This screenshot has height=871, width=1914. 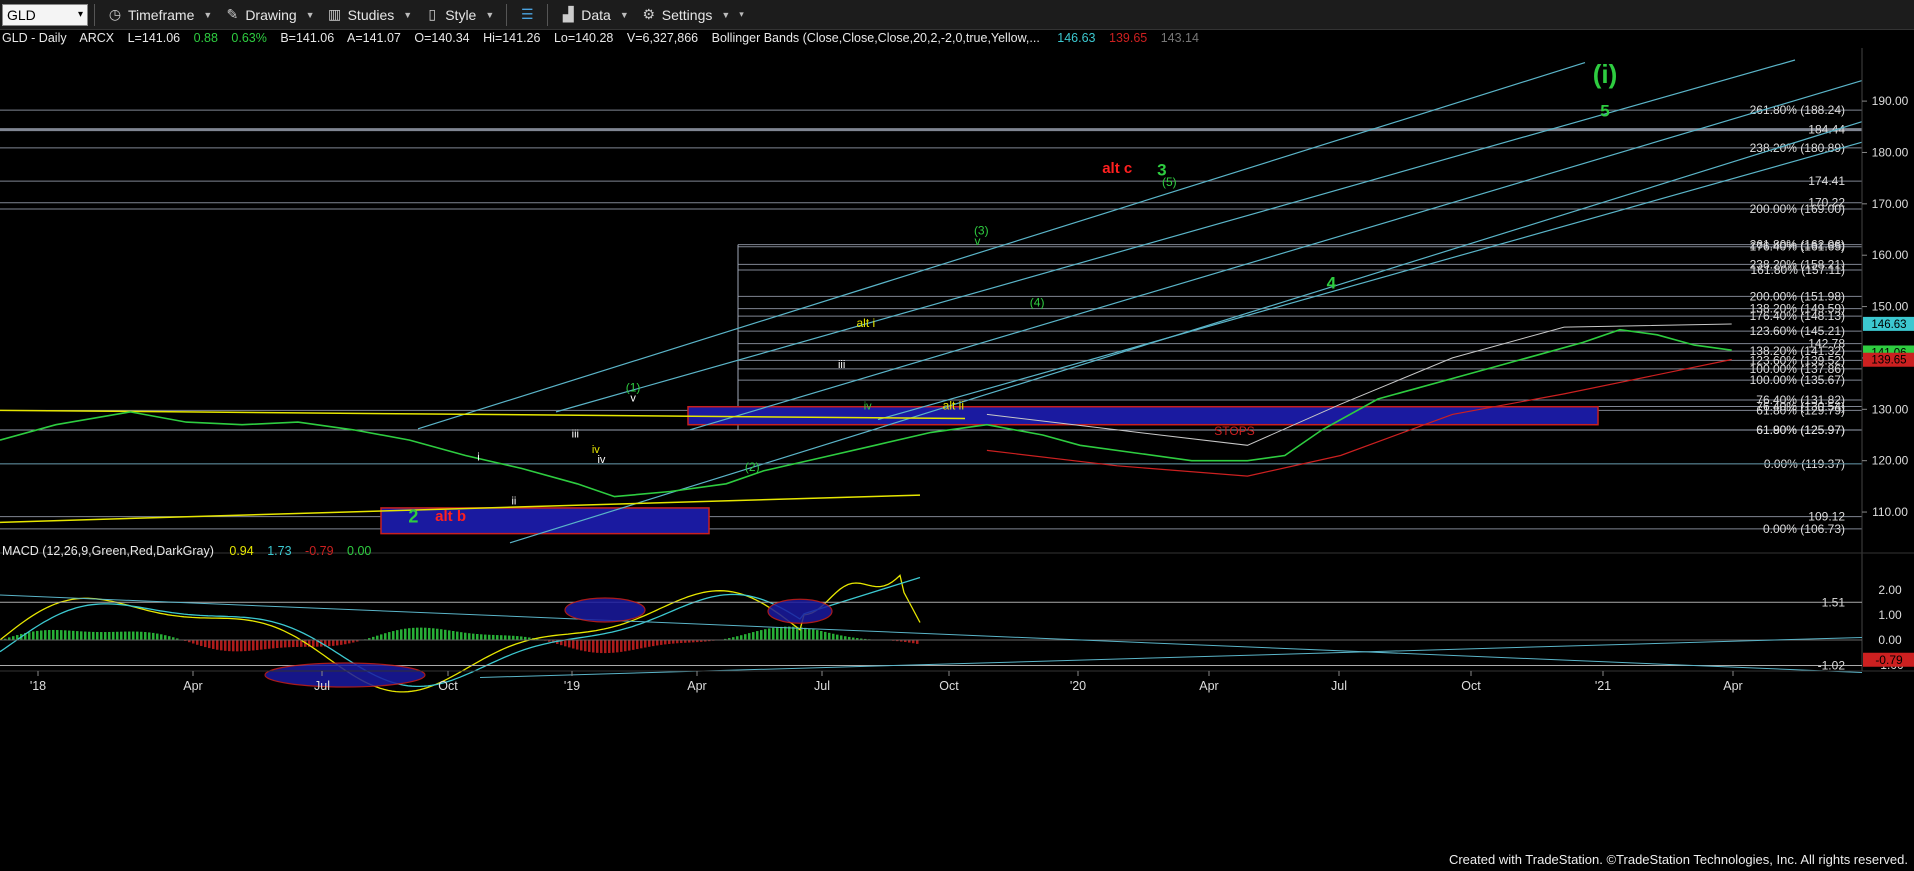 I want to click on style-label: Style, so click(x=461, y=14).